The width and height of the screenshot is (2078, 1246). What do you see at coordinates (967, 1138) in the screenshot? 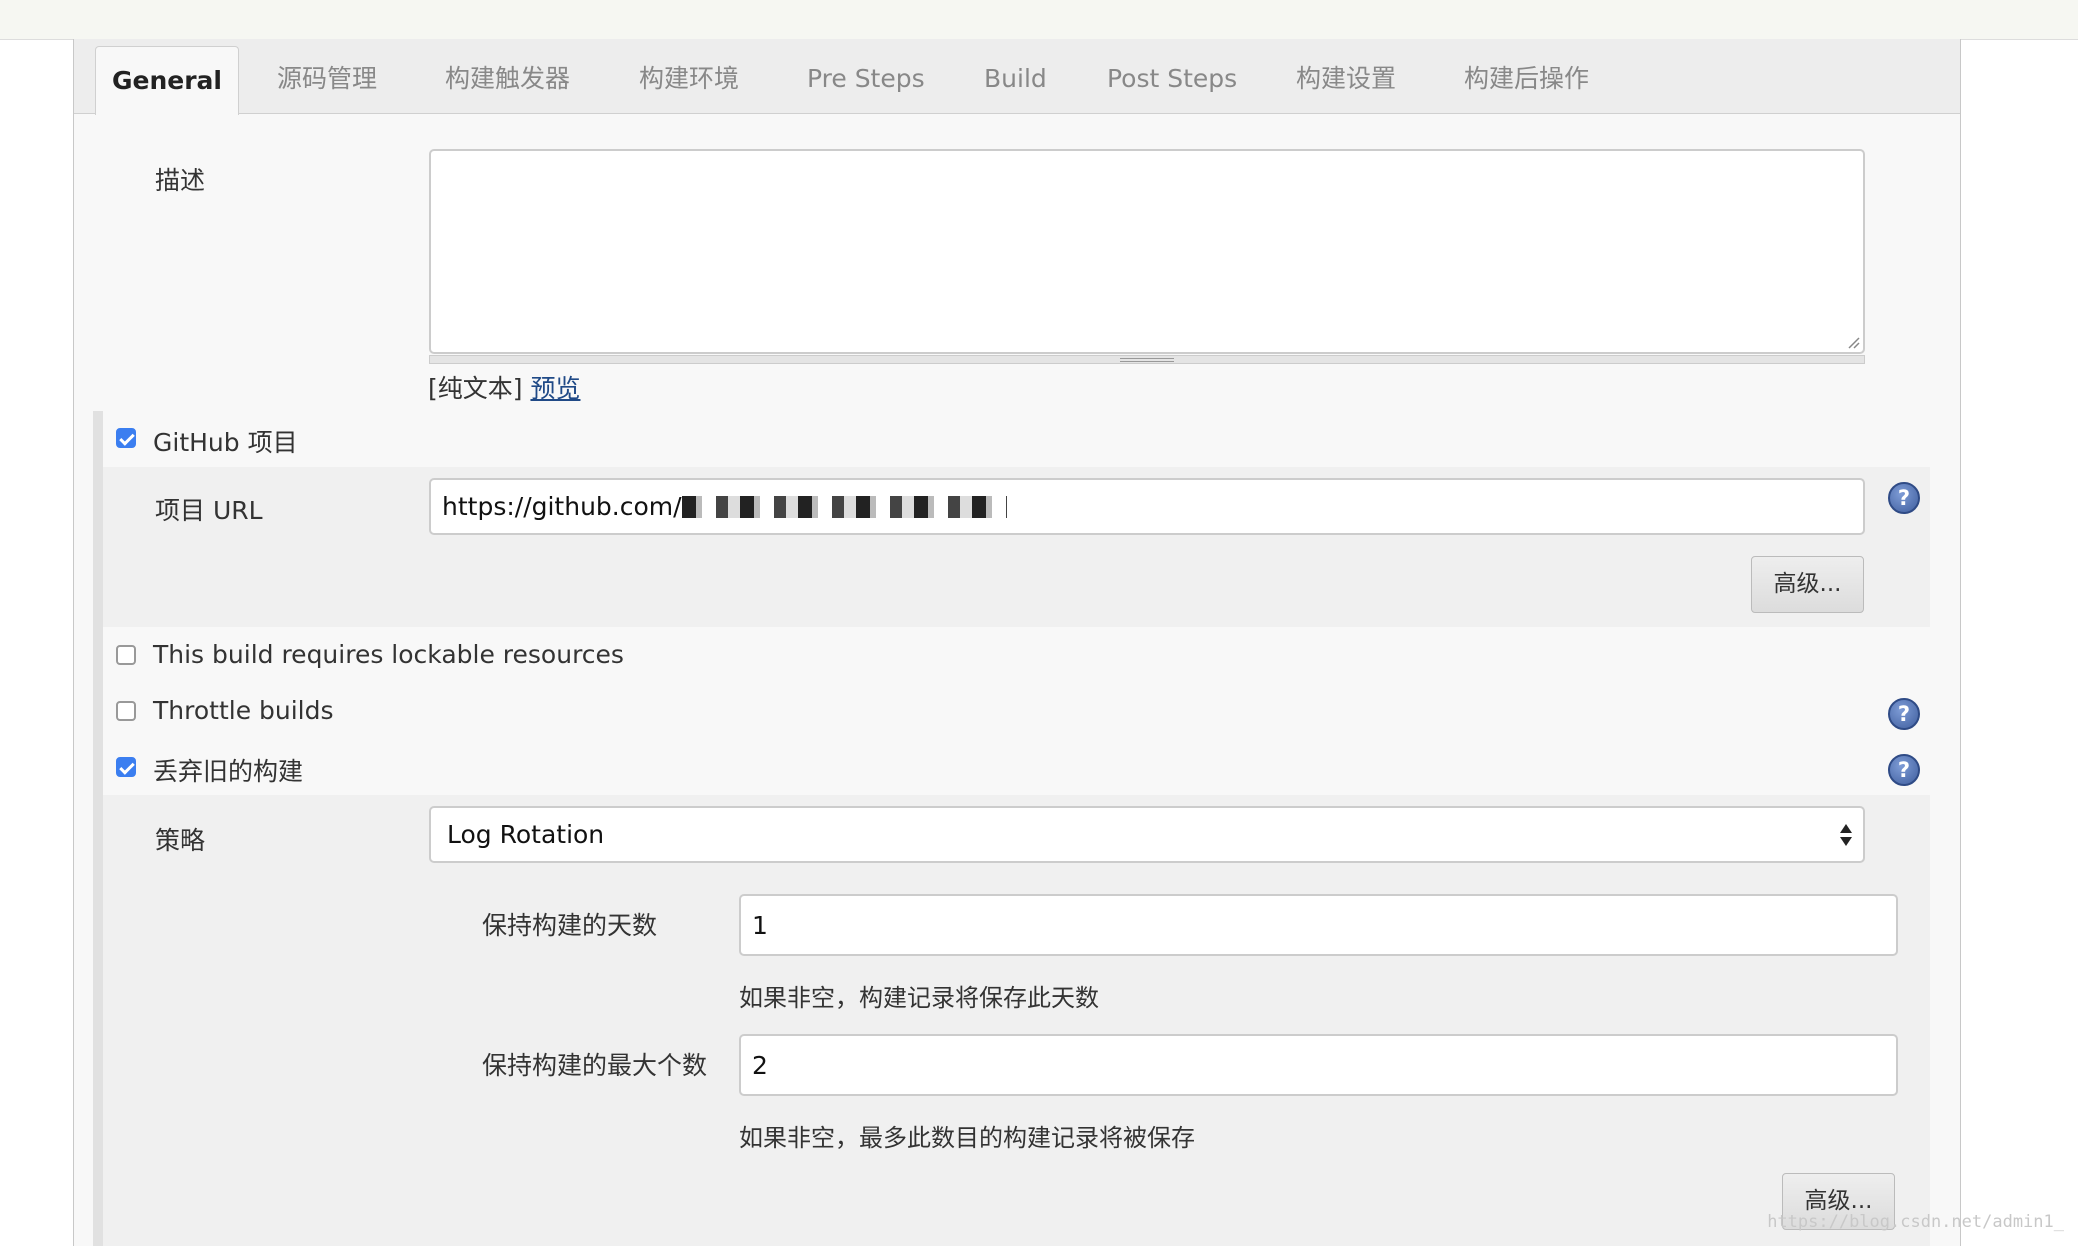
I see `max-builds-hint: 如果非空，最多此数目的构建记录将被保存` at bounding box center [967, 1138].